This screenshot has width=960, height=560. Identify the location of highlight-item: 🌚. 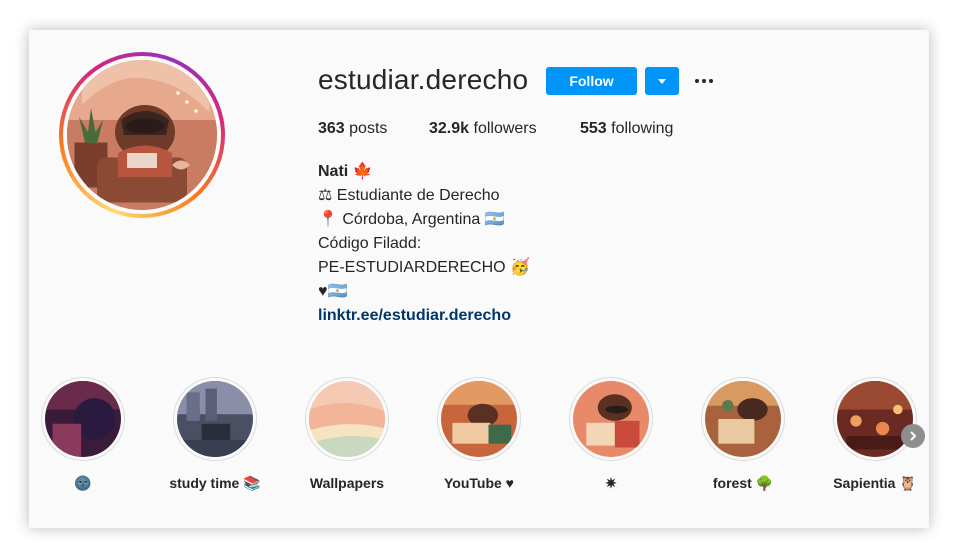
(83, 434).